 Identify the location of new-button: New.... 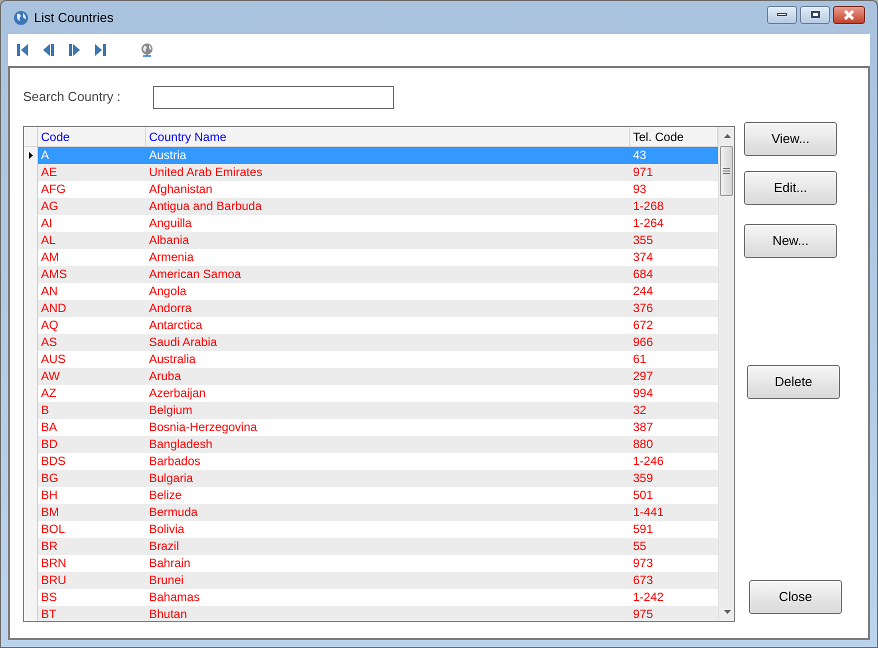
(790, 241).